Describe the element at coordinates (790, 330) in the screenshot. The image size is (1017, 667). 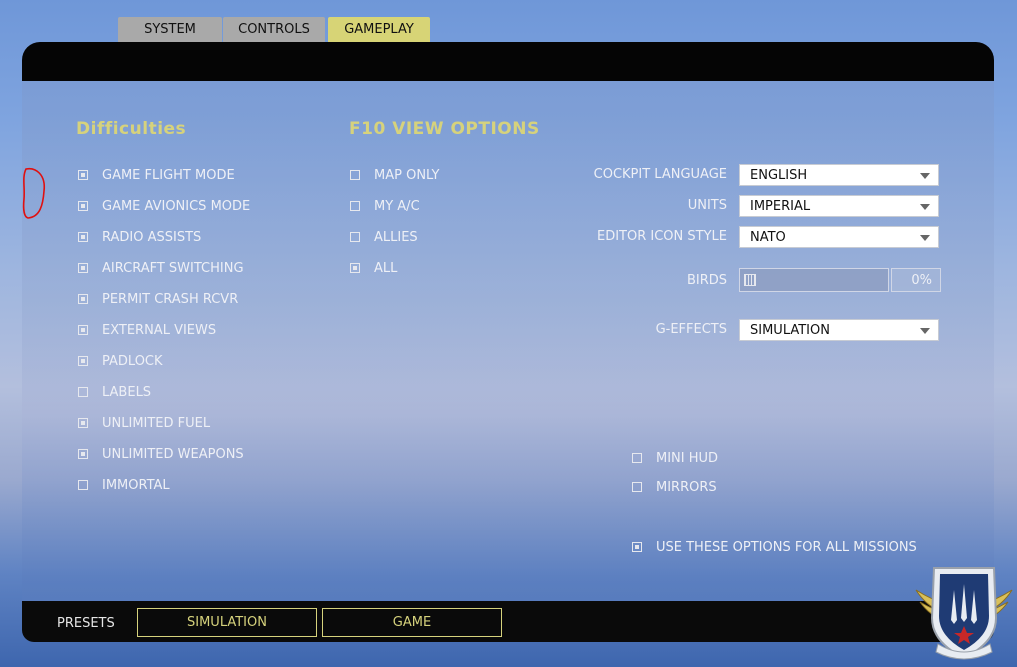
I see `select-value: SIMULATION` at that location.